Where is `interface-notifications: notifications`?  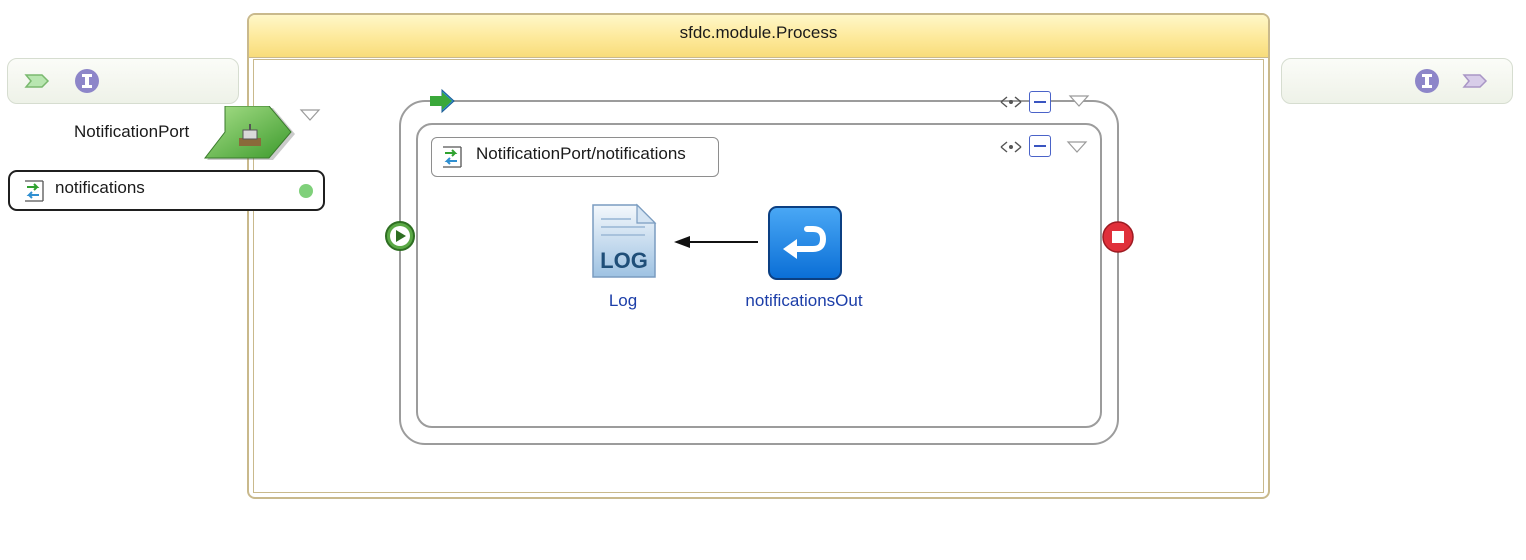 interface-notifications: notifications is located at coordinates (166, 190).